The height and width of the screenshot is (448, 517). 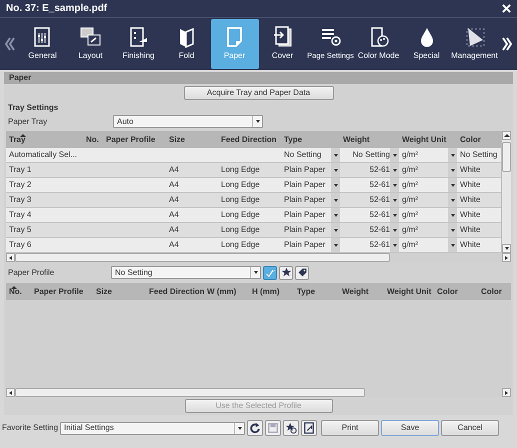 What do you see at coordinates (20, 215) in the screenshot?
I see `table-cell-text: Tray 4` at bounding box center [20, 215].